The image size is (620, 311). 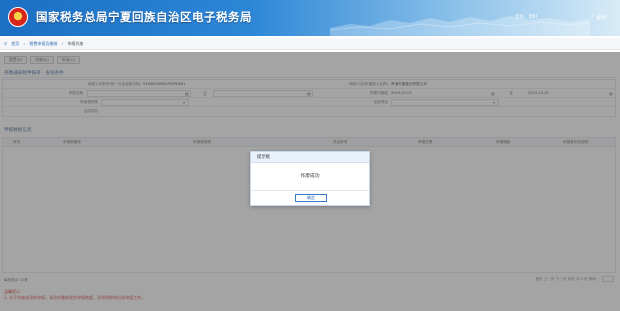 I want to click on great-wall-decoration, so click(x=460, y=26).